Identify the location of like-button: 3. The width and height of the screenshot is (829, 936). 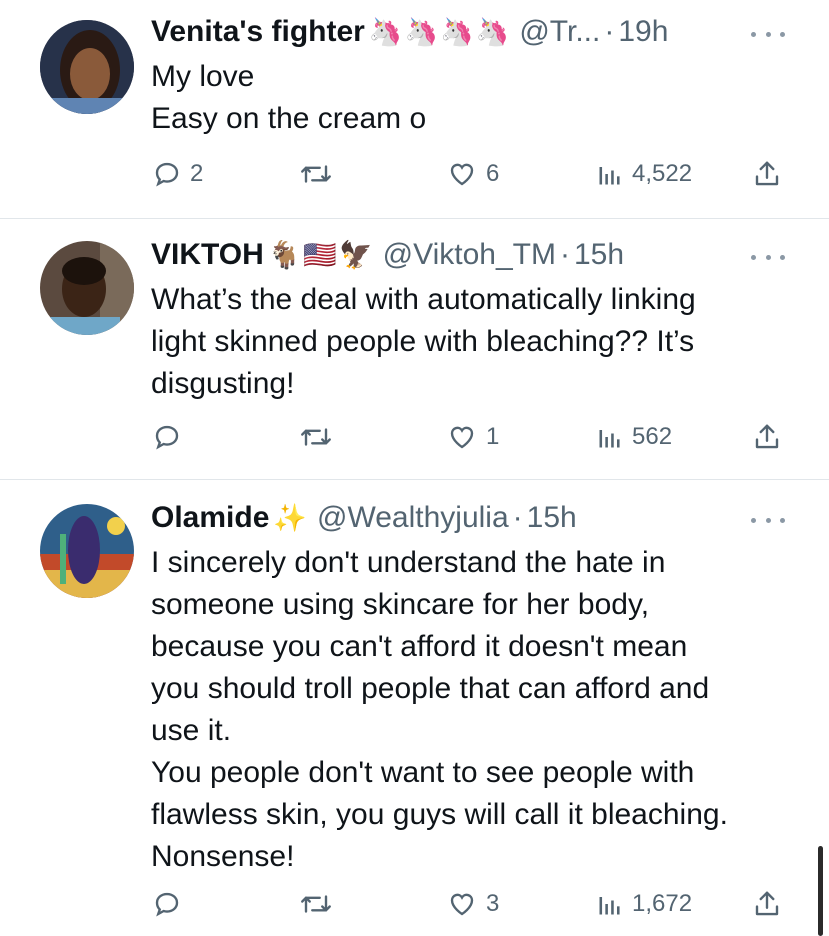
(472, 904).